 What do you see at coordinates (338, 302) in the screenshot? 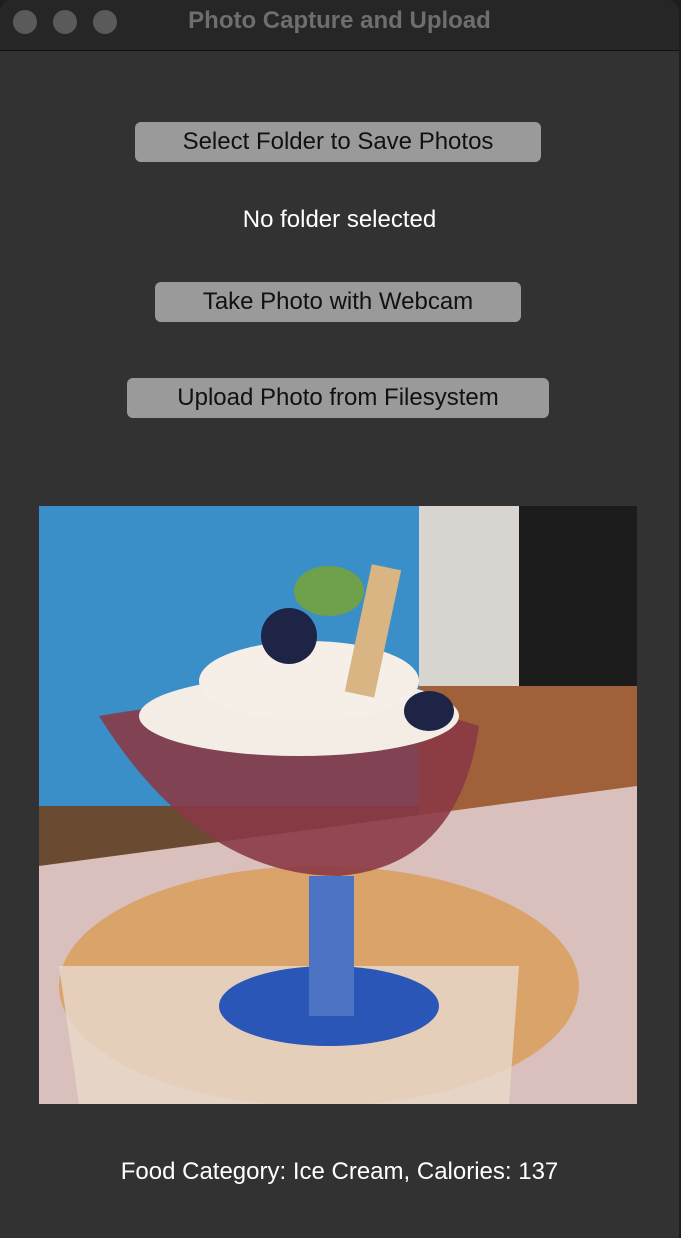
I see `take-photo-button: Take Photo with Webcam` at bounding box center [338, 302].